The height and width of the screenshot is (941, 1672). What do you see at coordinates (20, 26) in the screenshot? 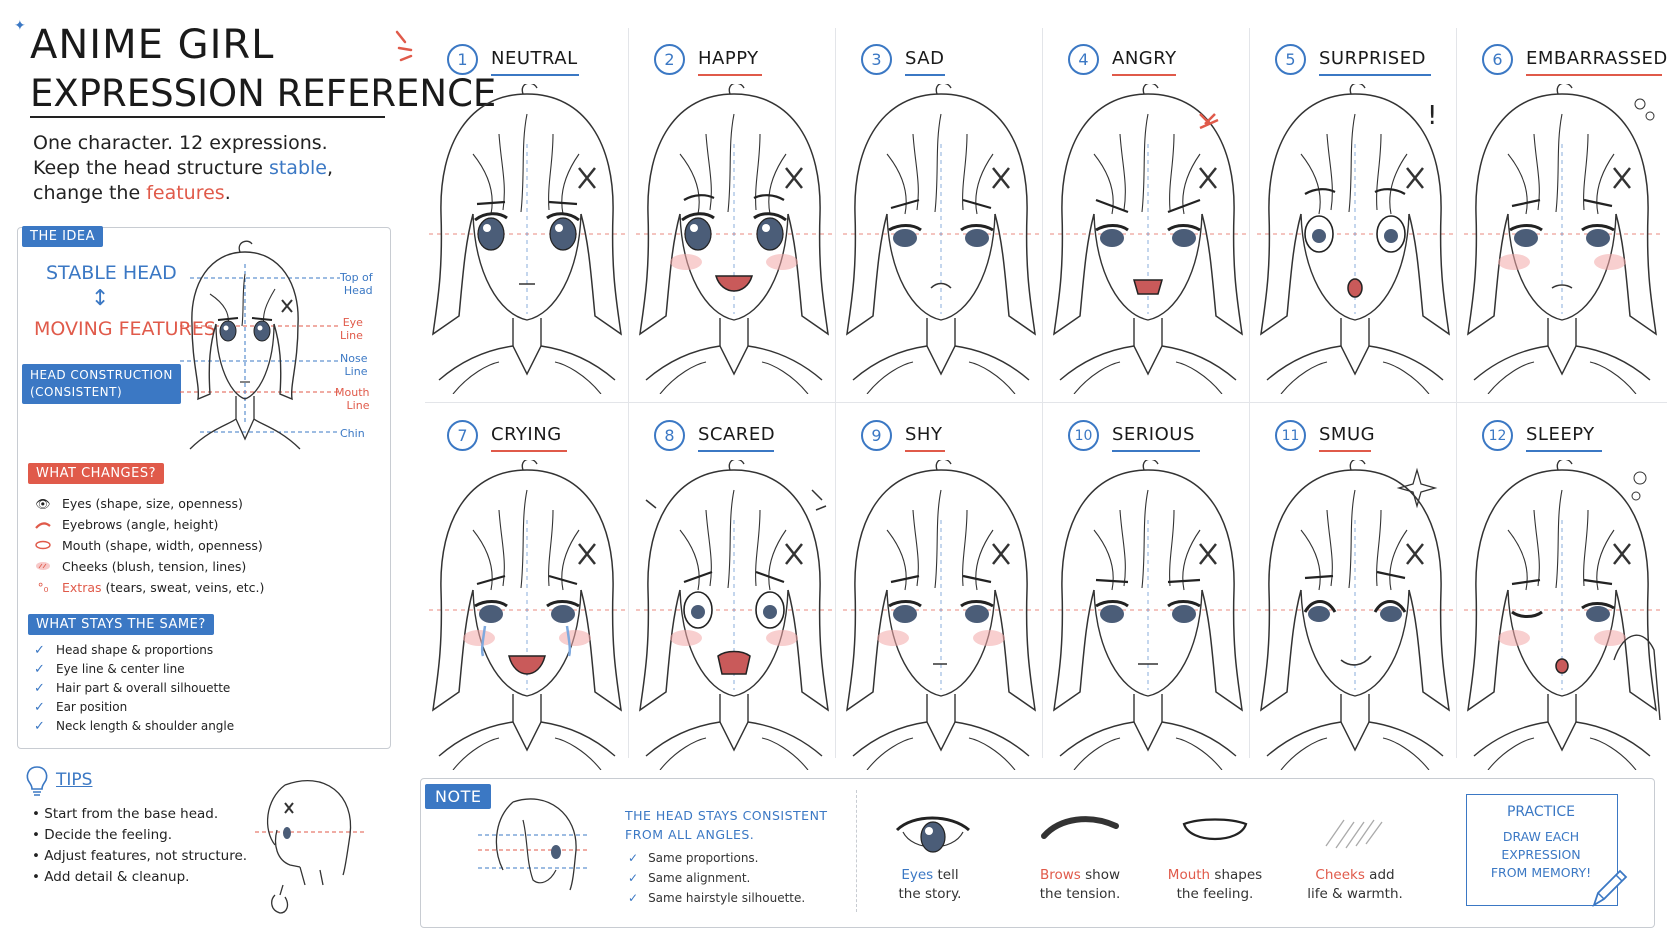
I see `sparkle-icon: ✦` at bounding box center [20, 26].